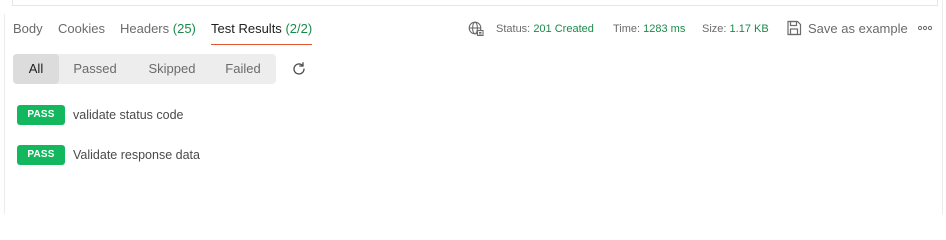 The width and height of the screenshot is (946, 240). I want to click on filter-skipped-label: Skipped, so click(172, 68).